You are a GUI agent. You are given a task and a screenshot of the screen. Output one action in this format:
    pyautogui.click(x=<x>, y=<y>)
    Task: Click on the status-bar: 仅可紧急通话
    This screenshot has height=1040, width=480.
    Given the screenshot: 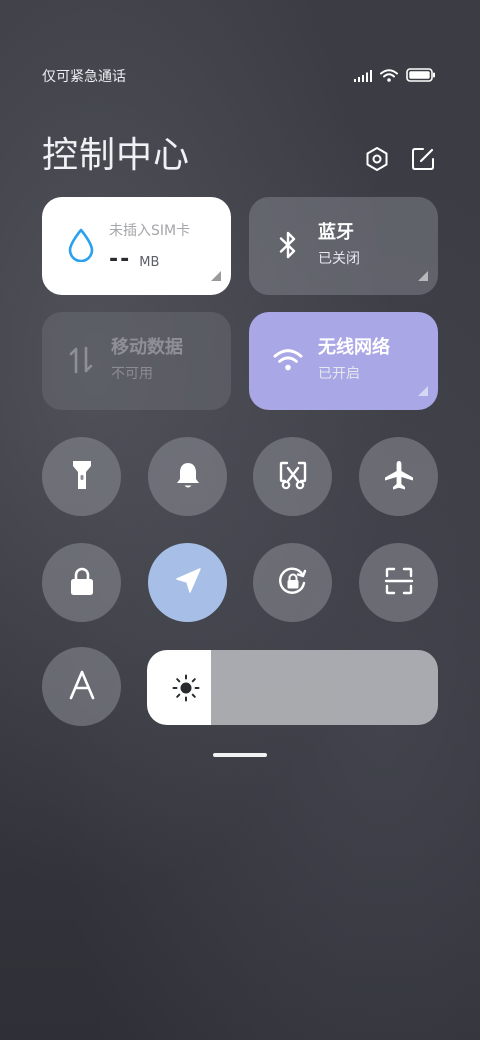 What is the action you would take?
    pyautogui.click(x=239, y=76)
    